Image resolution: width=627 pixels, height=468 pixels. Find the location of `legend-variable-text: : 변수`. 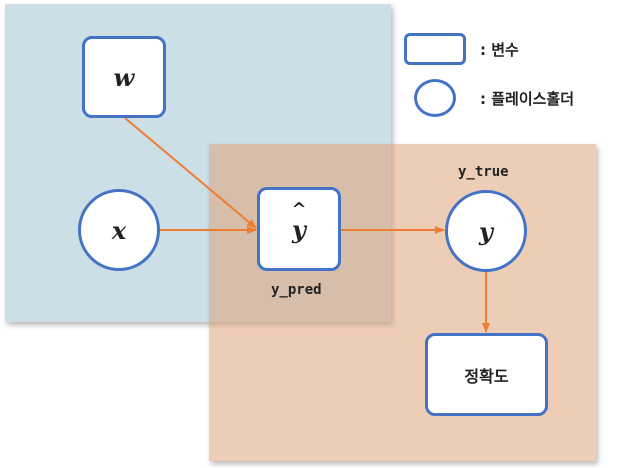

legend-variable-text: : 변수 is located at coordinates (499, 50).